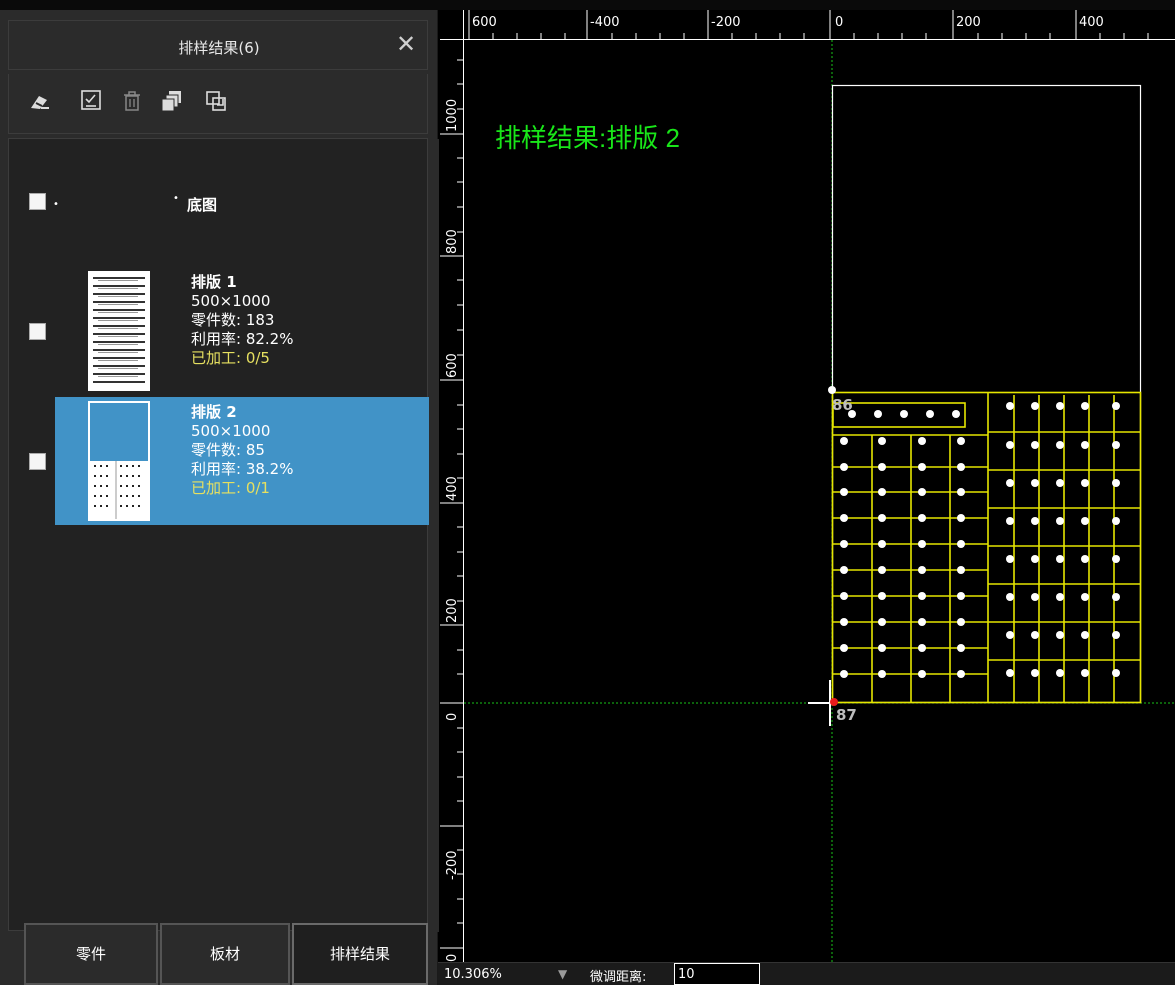 The width and height of the screenshot is (1175, 985). Describe the element at coordinates (202, 205) in the screenshot. I see `base-label: 底图` at that location.